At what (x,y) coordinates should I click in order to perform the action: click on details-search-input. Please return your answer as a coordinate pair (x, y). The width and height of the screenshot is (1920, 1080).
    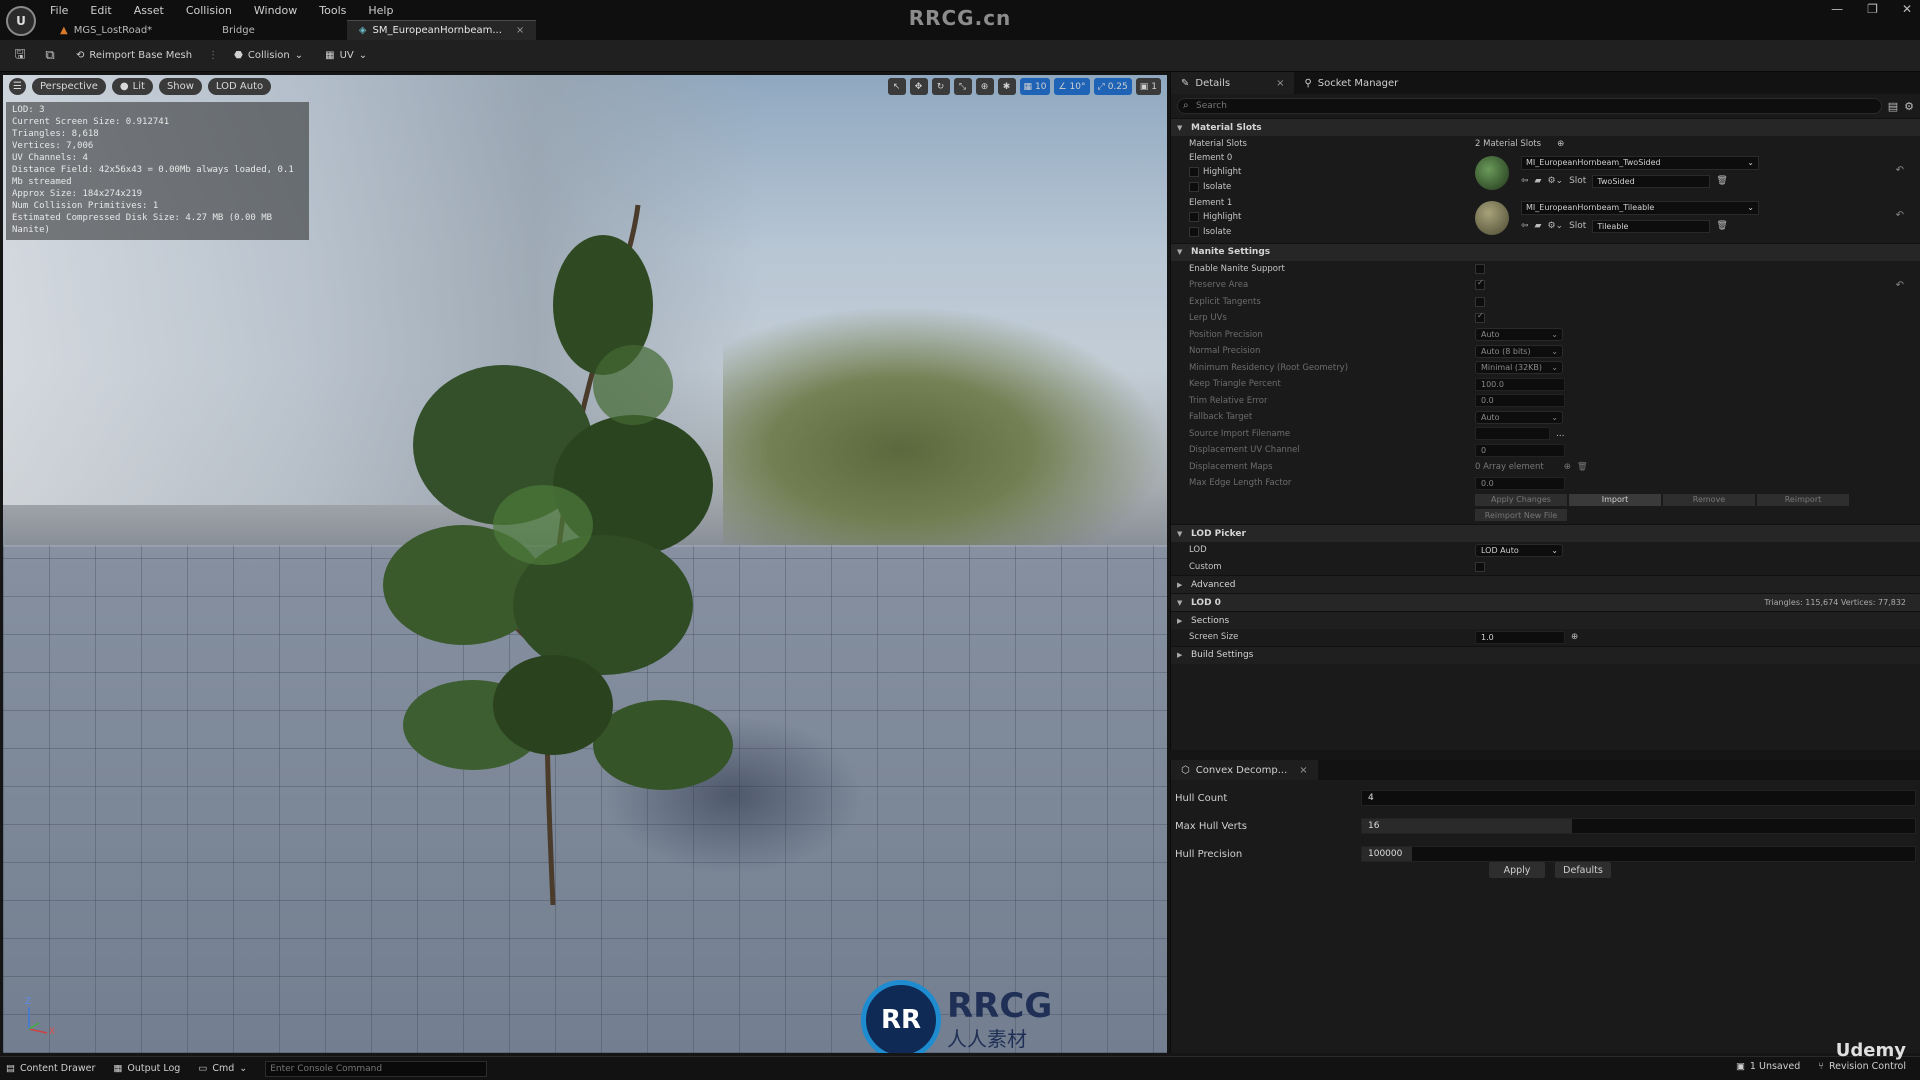
    Looking at the image, I should click on (1529, 106).